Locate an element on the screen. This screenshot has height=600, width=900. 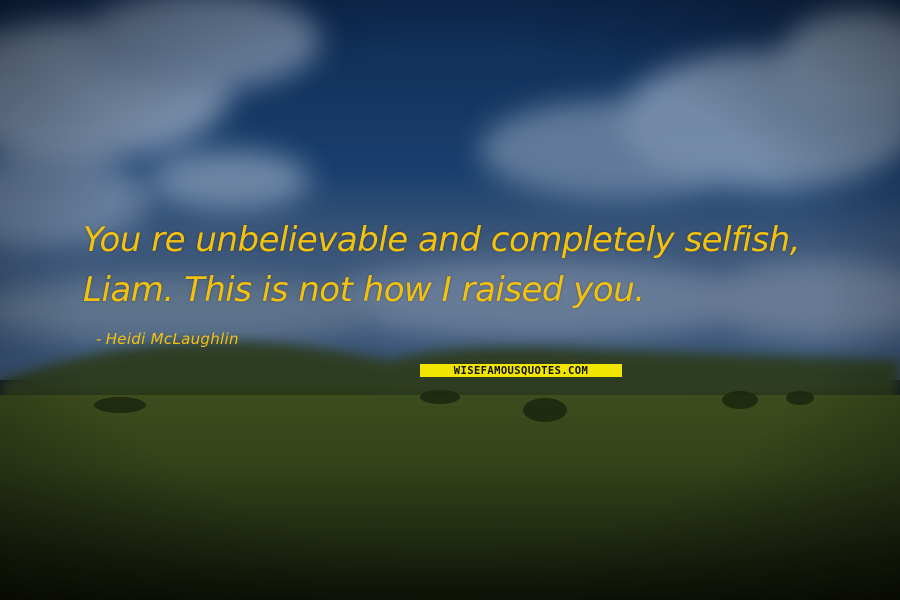
author-name: Heidi McLaughlin is located at coordinates (172, 339).